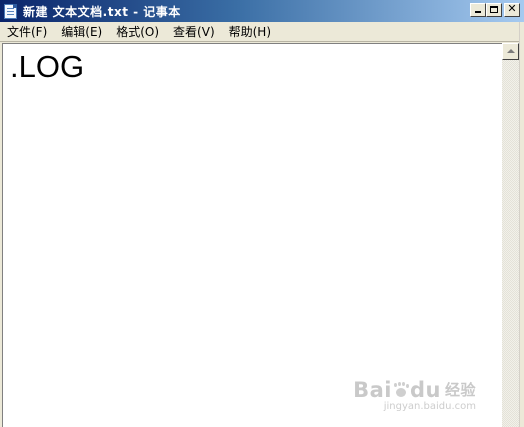 The width and height of the screenshot is (524, 427). What do you see at coordinates (27, 32) in the screenshot?
I see `menu-file: 文件(F)` at bounding box center [27, 32].